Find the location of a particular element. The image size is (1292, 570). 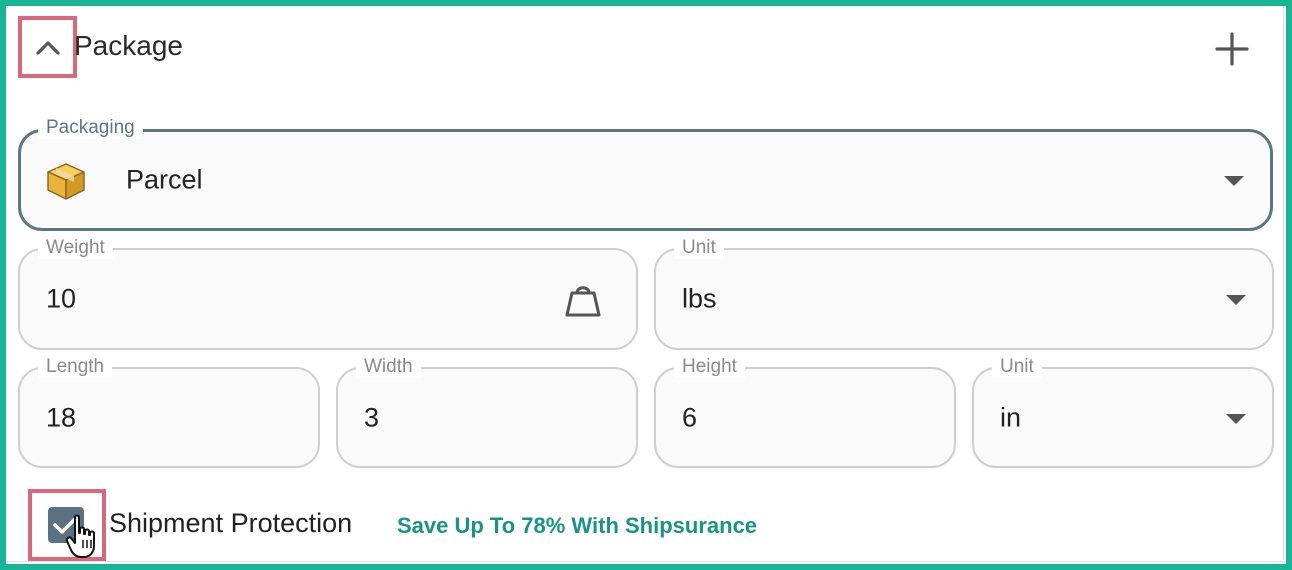

weight-icon is located at coordinates (583, 302).